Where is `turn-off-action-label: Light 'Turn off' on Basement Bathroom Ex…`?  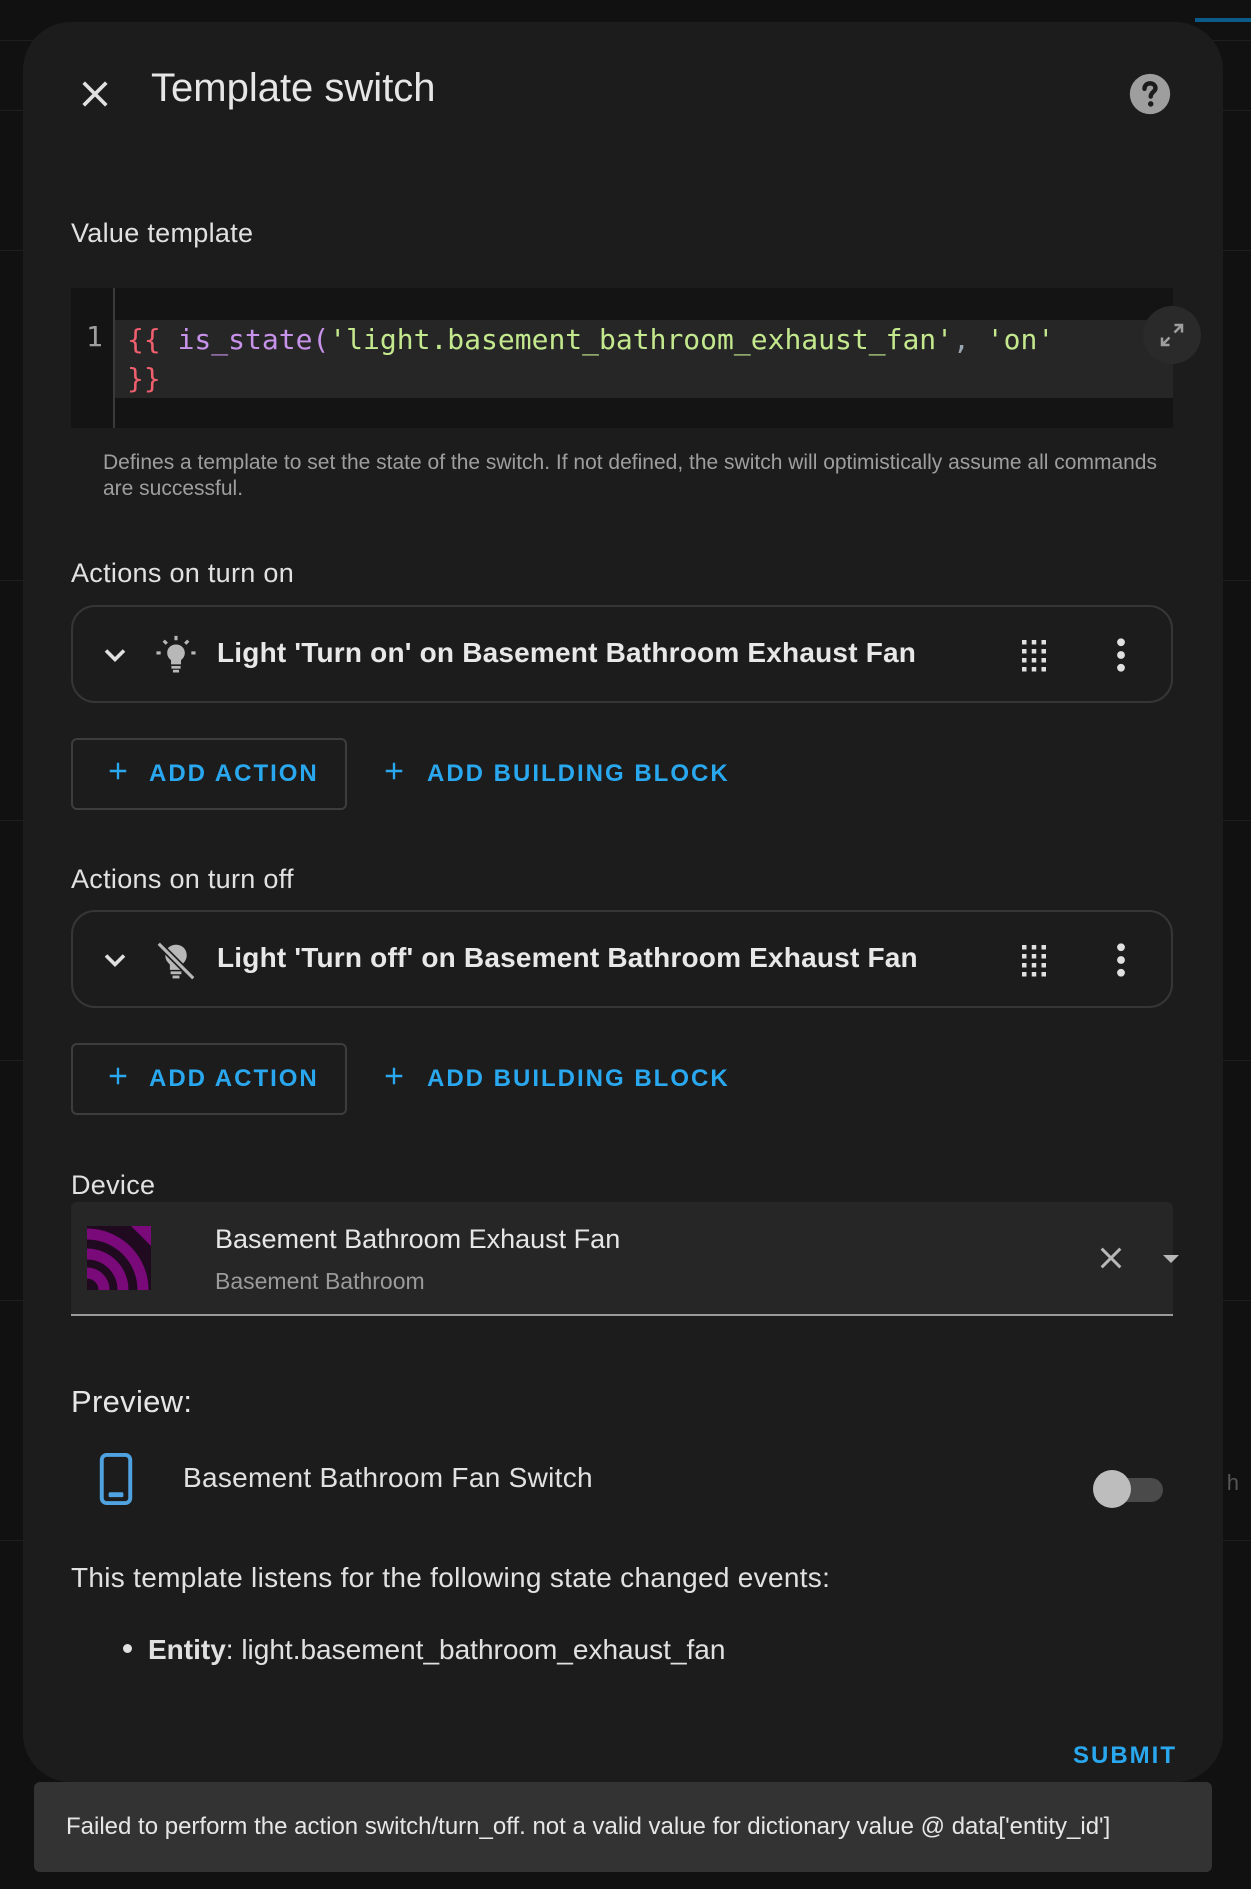 turn-off-action-label: Light 'Turn off' on Basement Bathroom Ex… is located at coordinates (567, 957).